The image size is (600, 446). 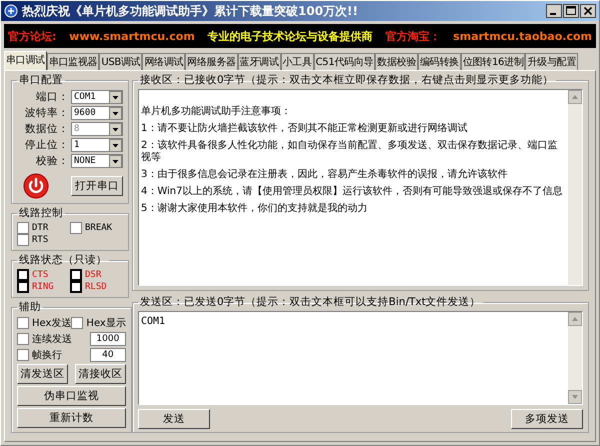 What do you see at coordinates (259, 61) in the screenshot?
I see `tab: 蓝牙调试` at bounding box center [259, 61].